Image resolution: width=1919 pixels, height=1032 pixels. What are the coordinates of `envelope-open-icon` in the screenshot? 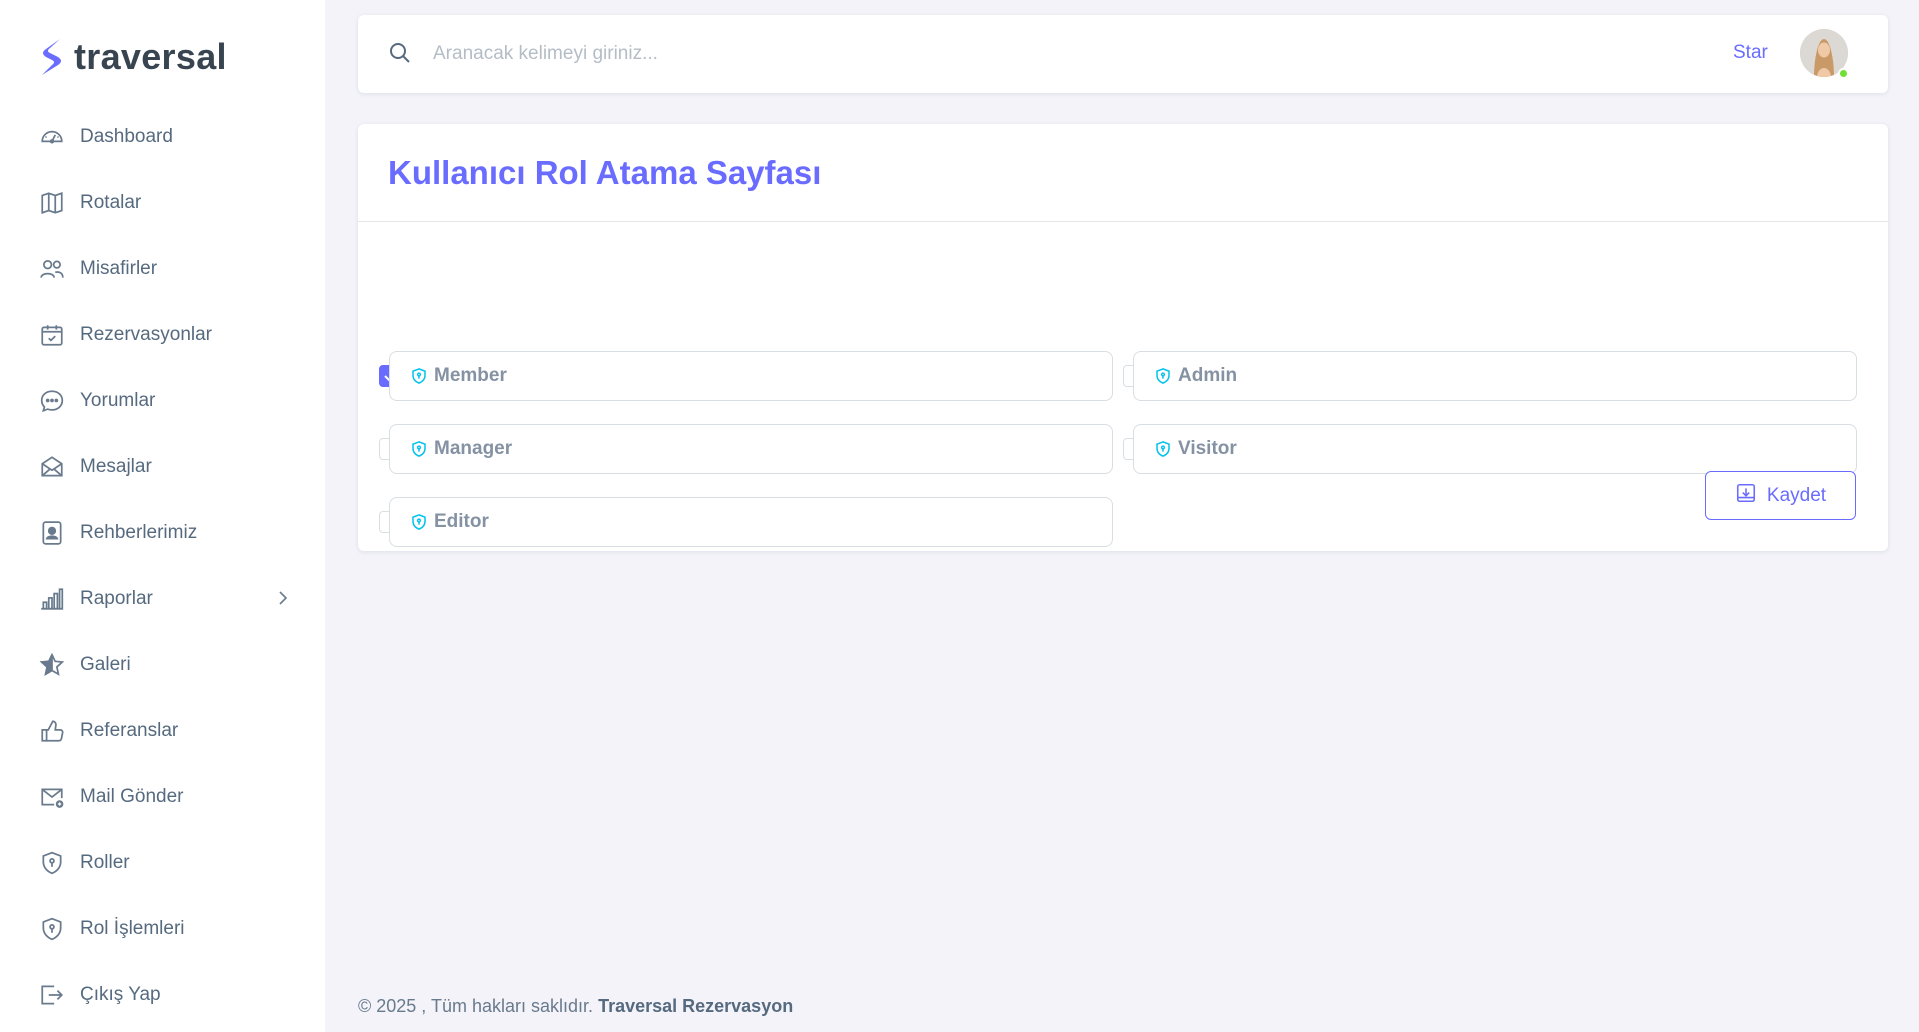 It's located at (52, 467).